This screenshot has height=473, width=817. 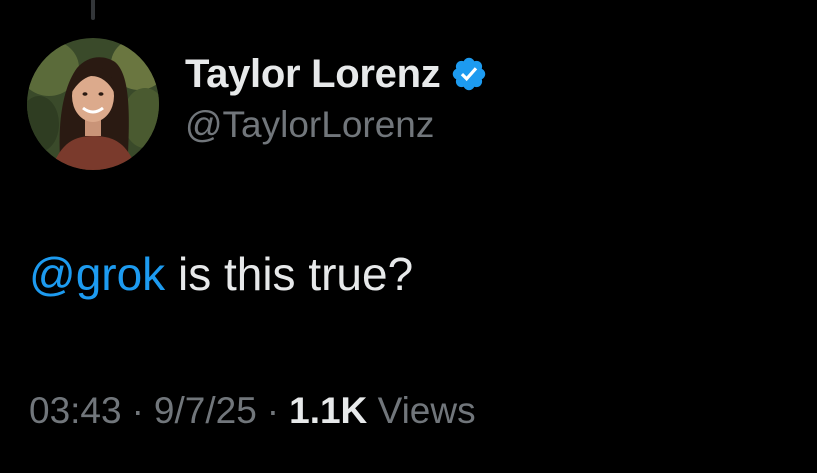 I want to click on mention-link: @grok, so click(x=97, y=274).